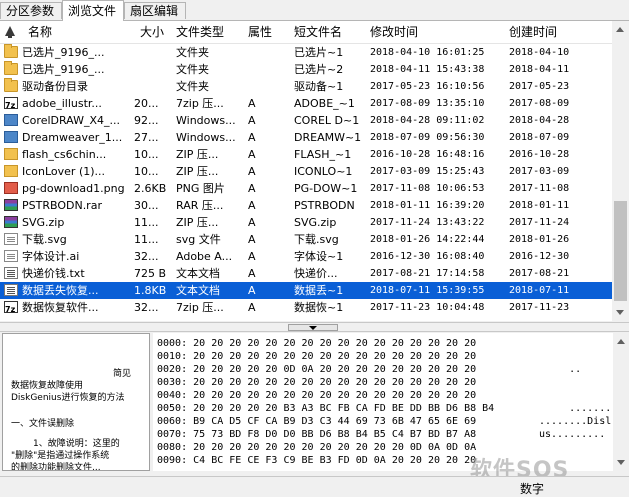  What do you see at coordinates (31, 10) in the screenshot?
I see `tab-partition-params: 分区参数` at bounding box center [31, 10].